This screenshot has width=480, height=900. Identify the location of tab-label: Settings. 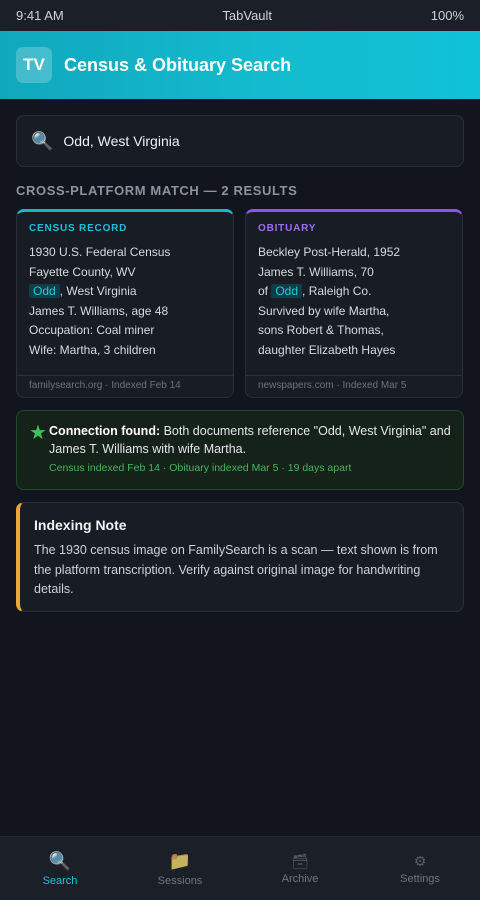
(420, 878).